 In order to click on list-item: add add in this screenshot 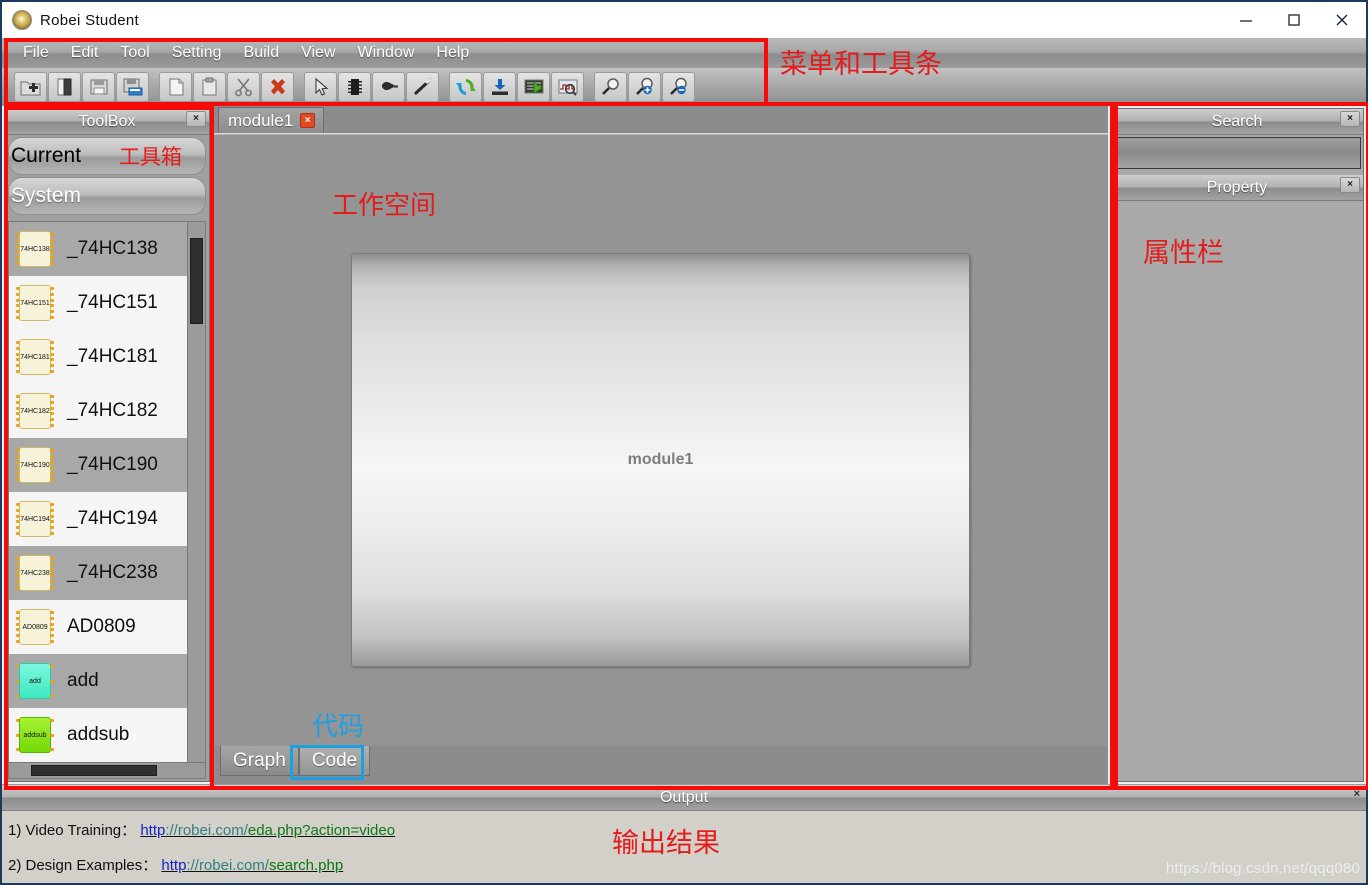, I will do `click(98, 681)`.